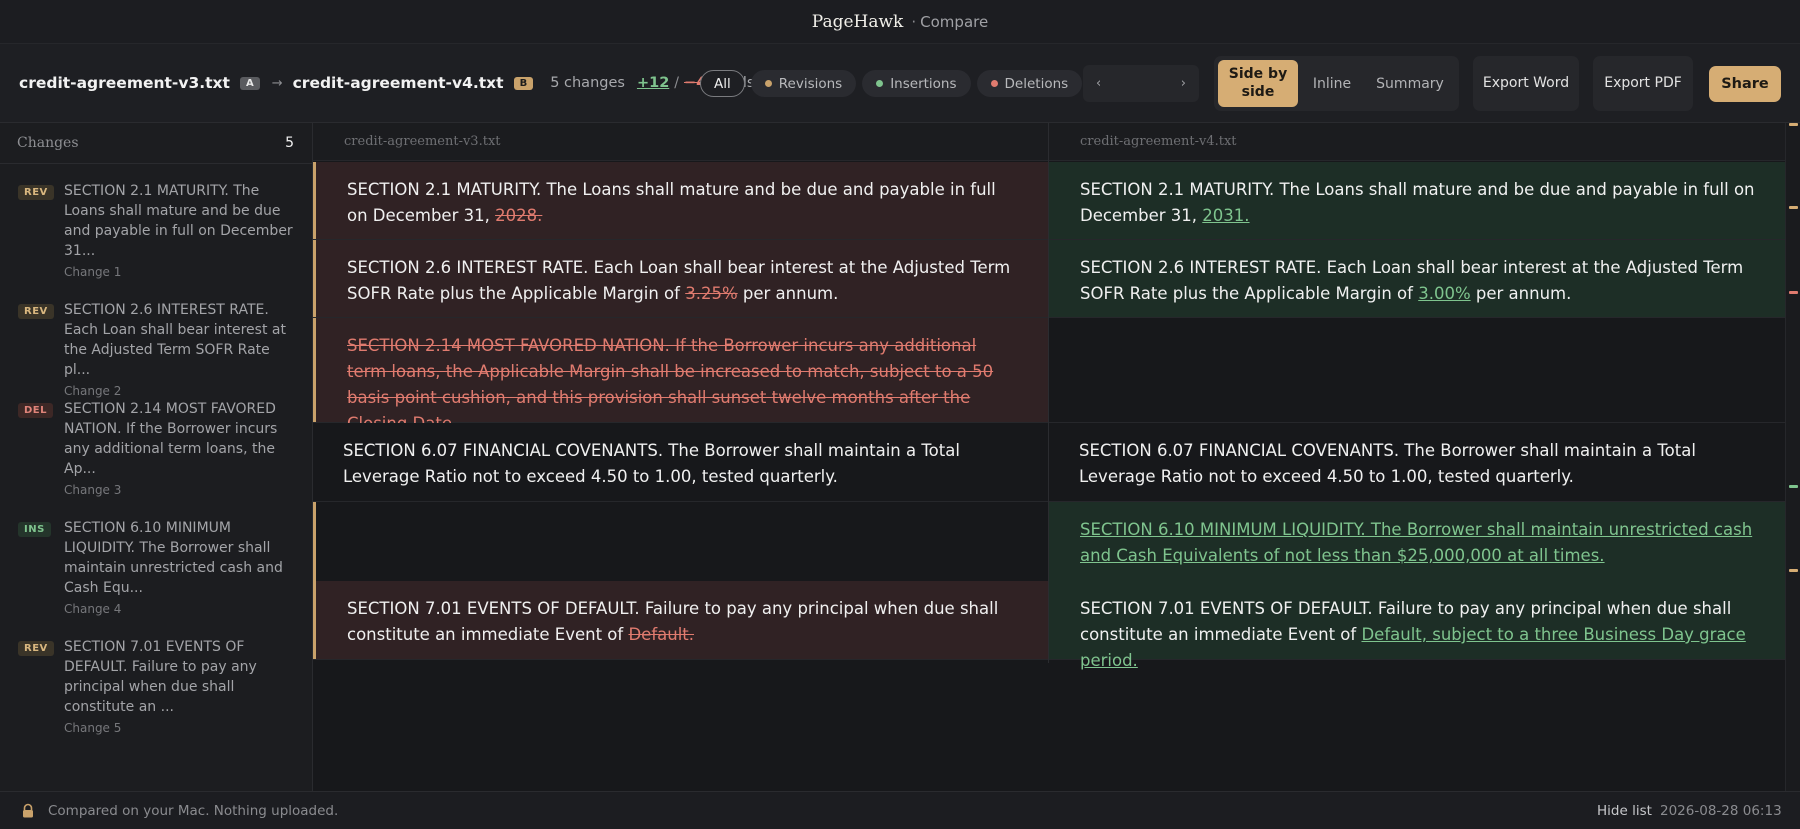 This screenshot has width=1800, height=829. I want to click on title-bar: PageHawk · Compare, so click(900, 22).